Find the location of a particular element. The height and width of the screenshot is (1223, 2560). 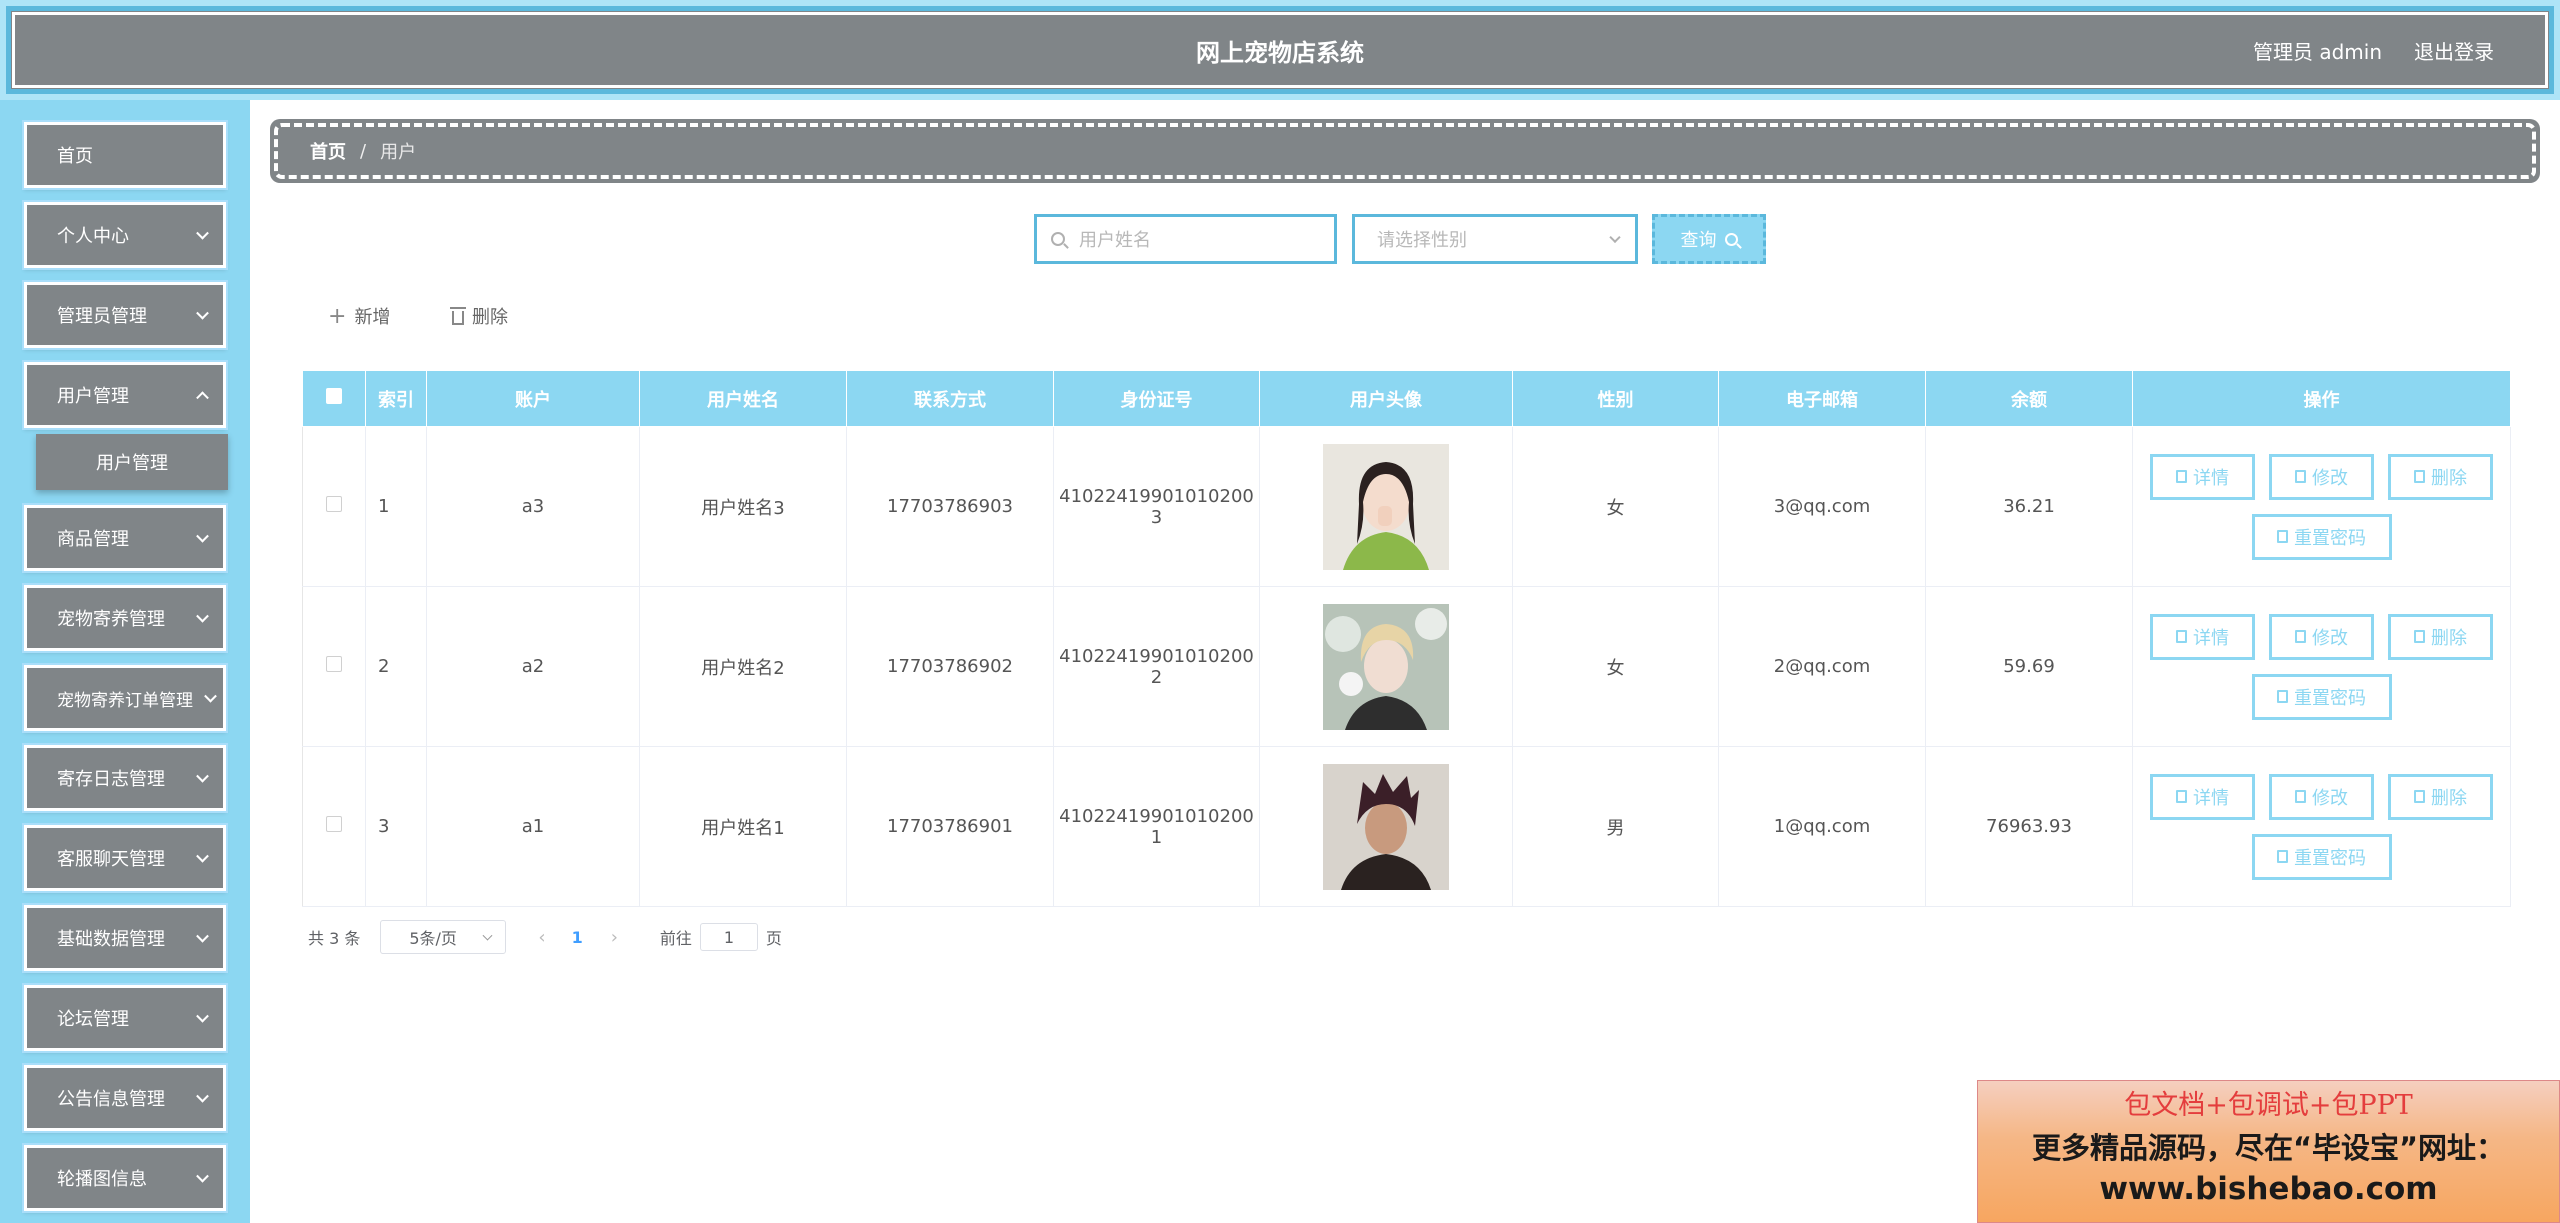

delete-button: 删除 is located at coordinates (479, 316).